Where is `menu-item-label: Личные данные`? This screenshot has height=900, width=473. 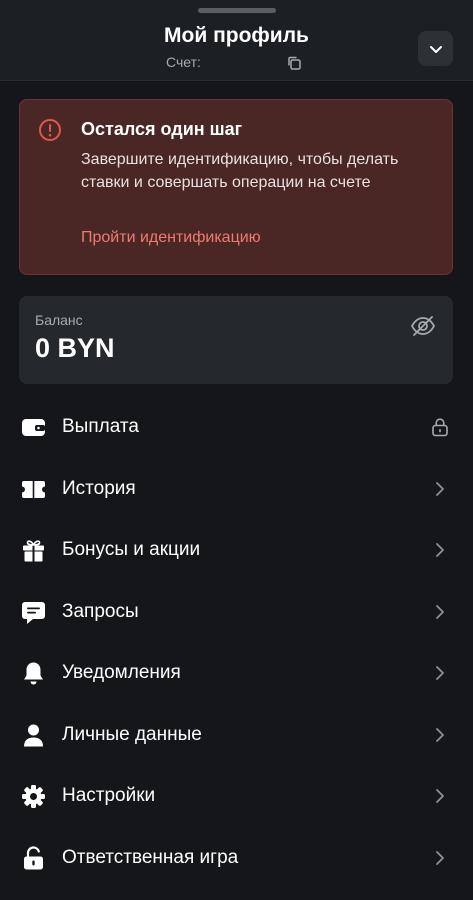 menu-item-label: Личные данные is located at coordinates (132, 734).